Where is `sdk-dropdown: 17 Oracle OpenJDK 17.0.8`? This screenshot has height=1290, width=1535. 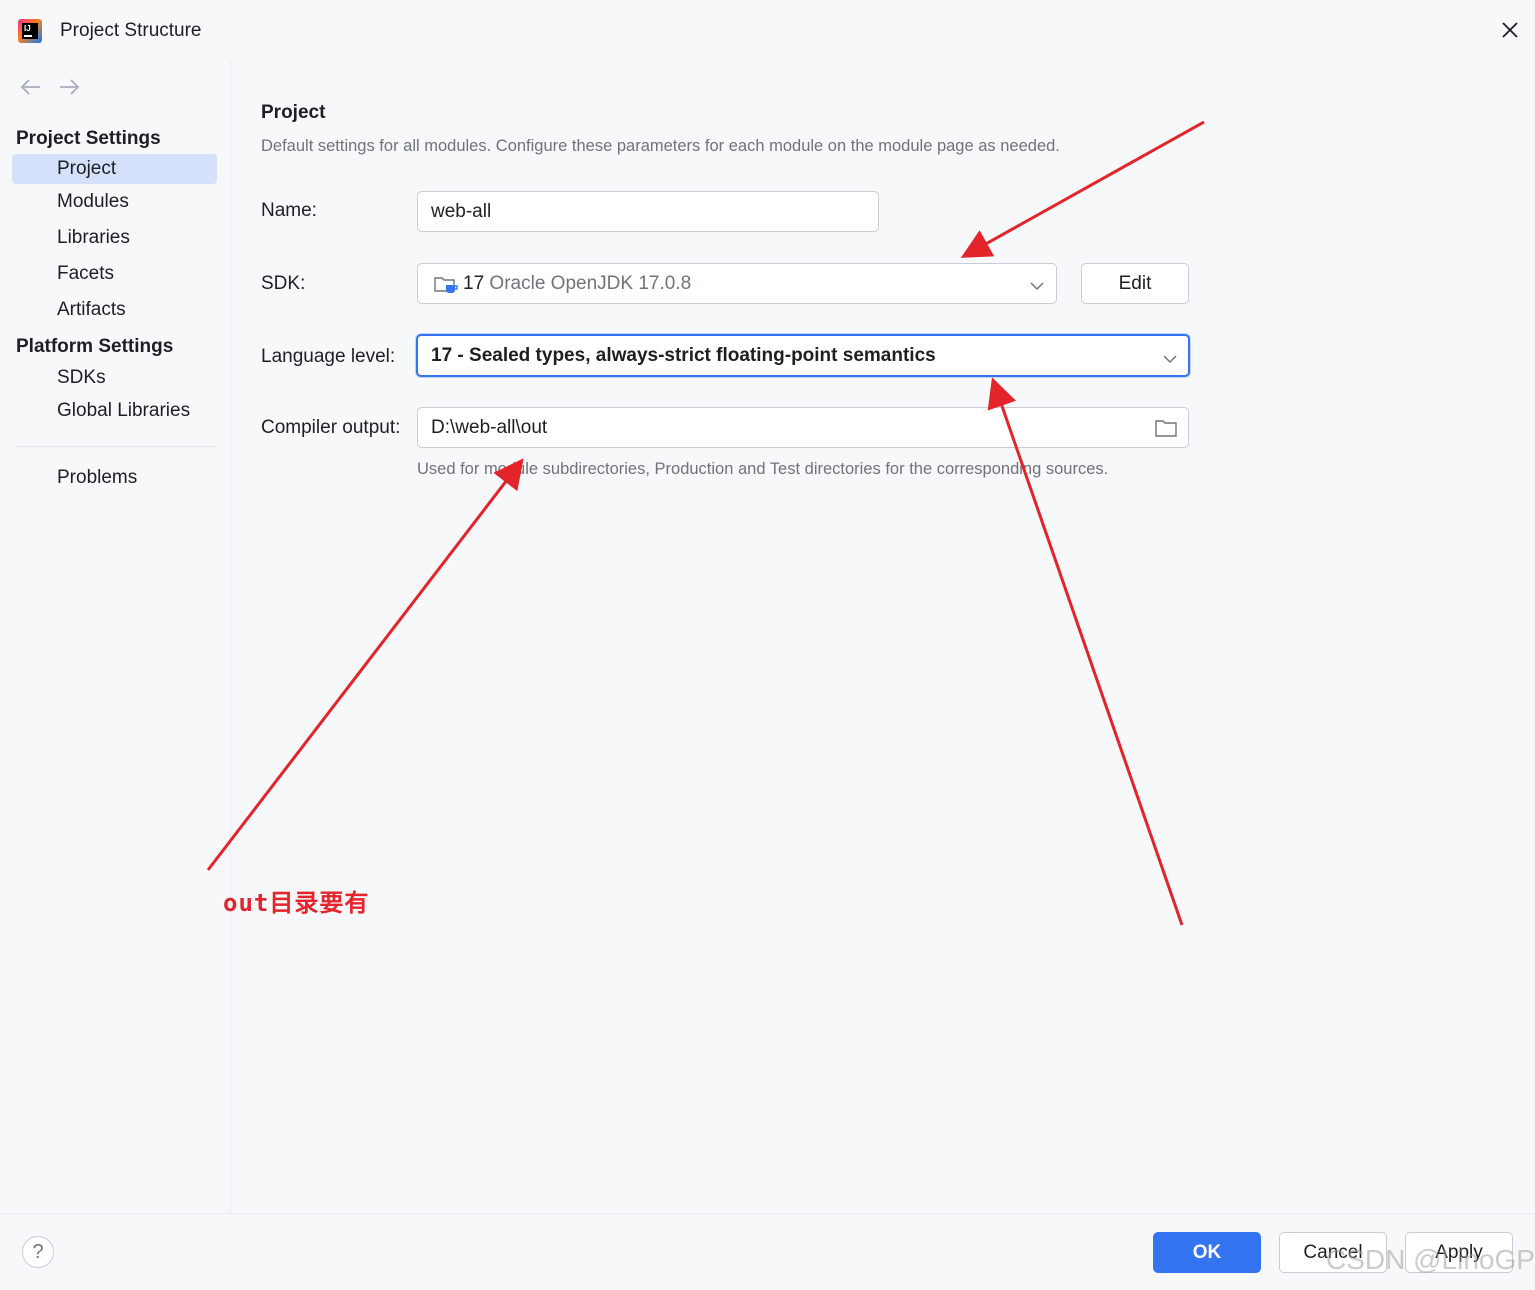 sdk-dropdown: 17 Oracle OpenJDK 17.0.8 is located at coordinates (737, 283).